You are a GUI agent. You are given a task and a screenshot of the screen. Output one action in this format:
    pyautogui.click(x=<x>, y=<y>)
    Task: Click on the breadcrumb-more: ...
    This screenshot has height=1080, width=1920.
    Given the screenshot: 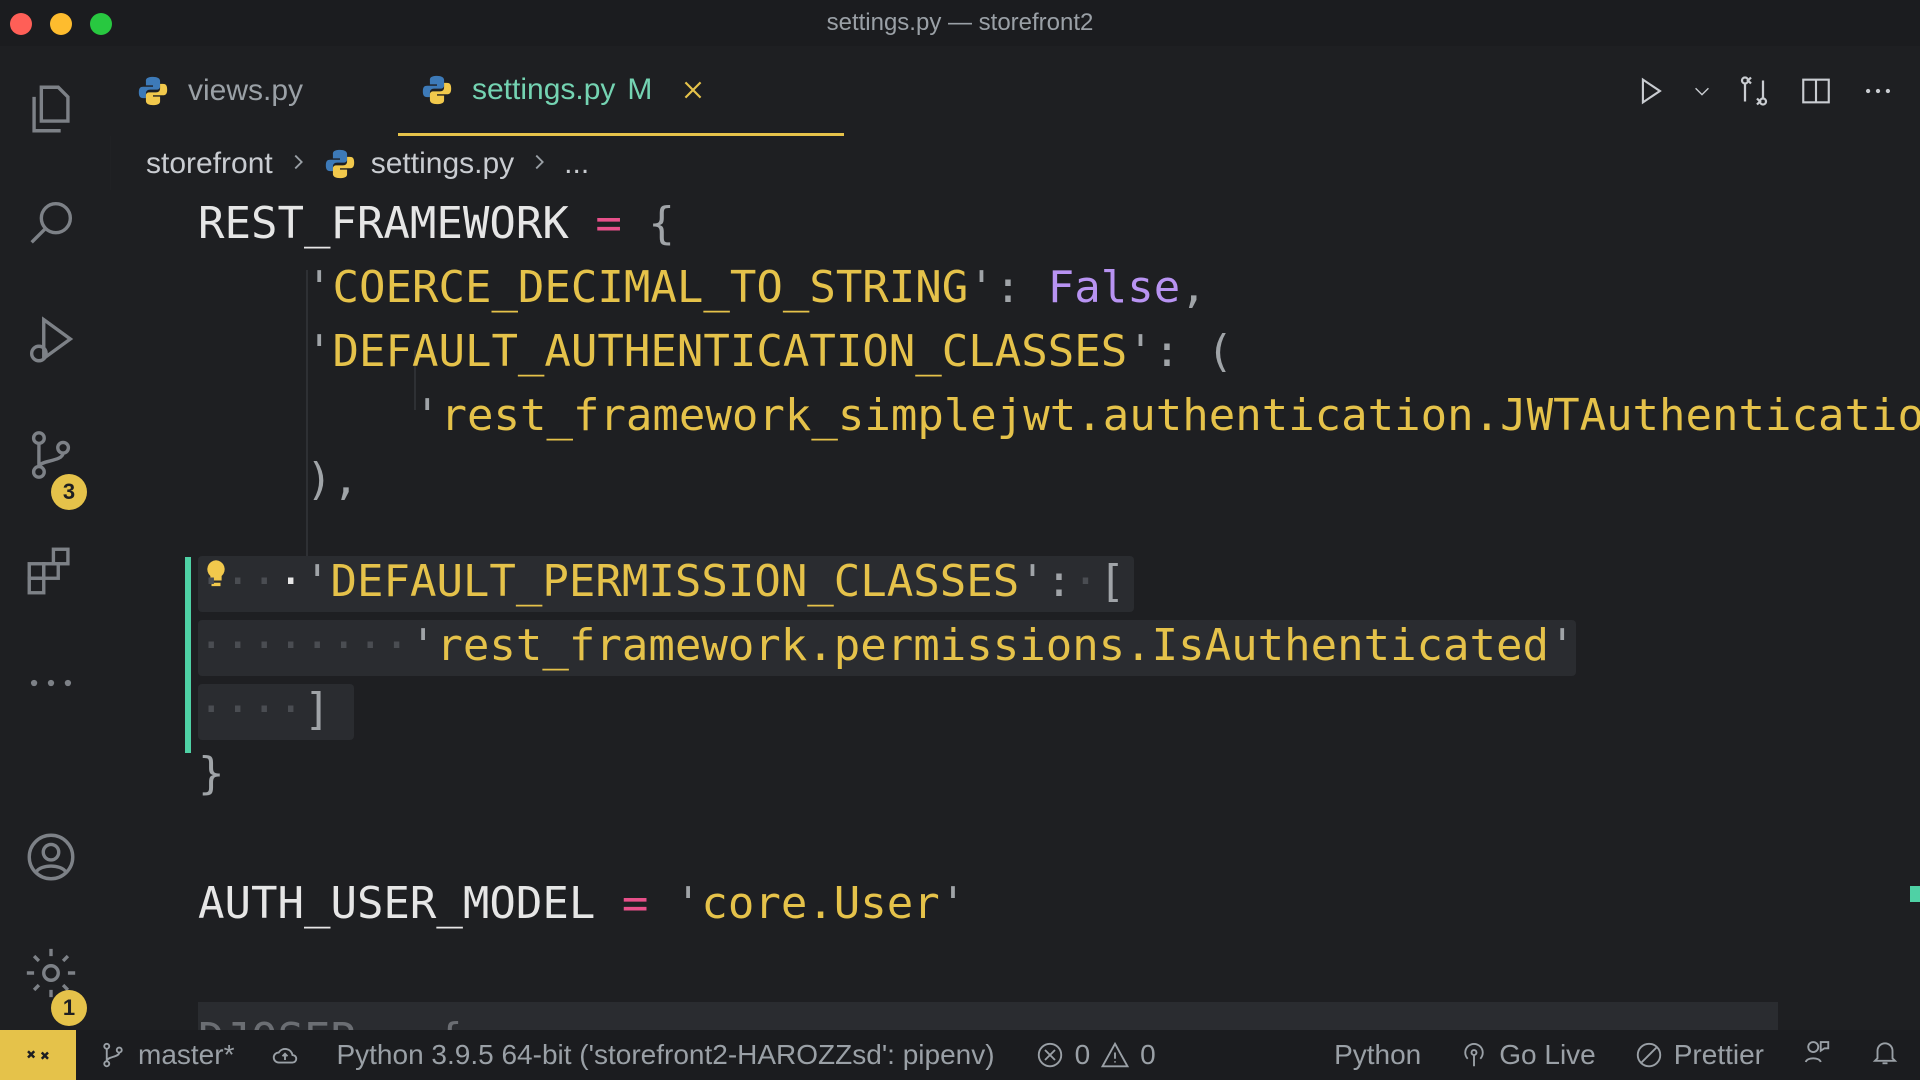 What is the action you would take?
    pyautogui.click(x=576, y=164)
    